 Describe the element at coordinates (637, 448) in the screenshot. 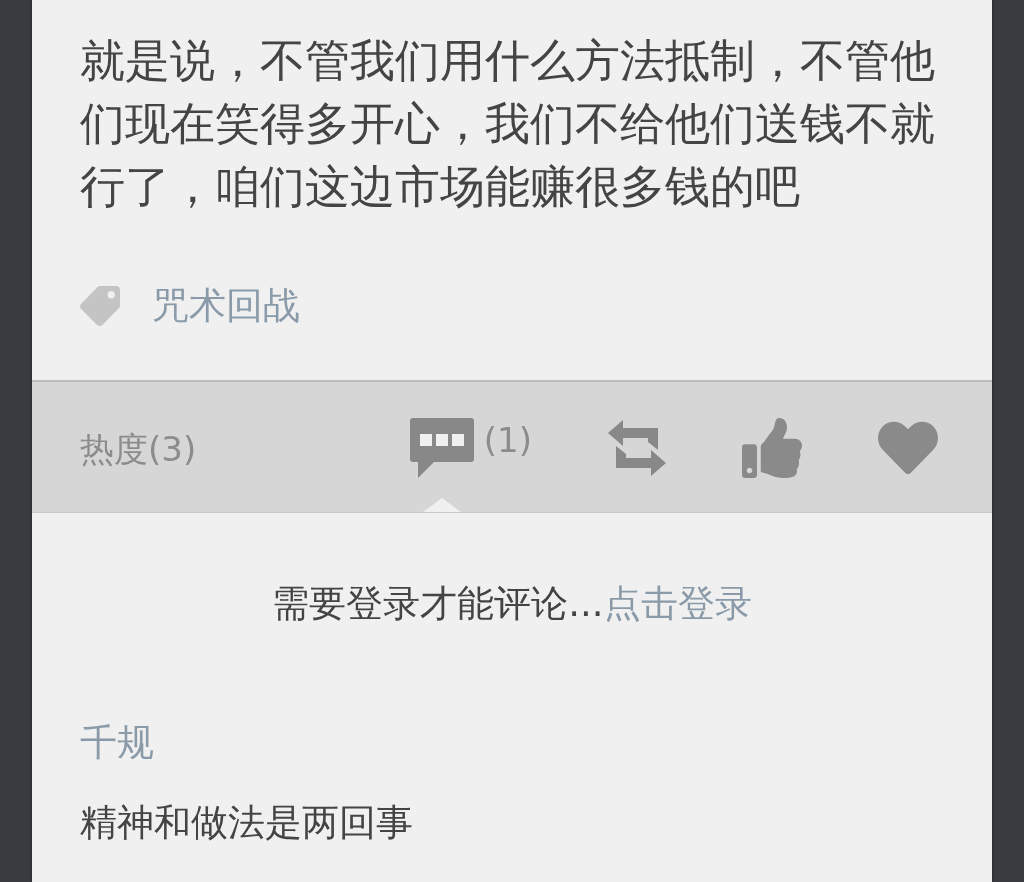

I see `repost-arrows-icon` at that location.